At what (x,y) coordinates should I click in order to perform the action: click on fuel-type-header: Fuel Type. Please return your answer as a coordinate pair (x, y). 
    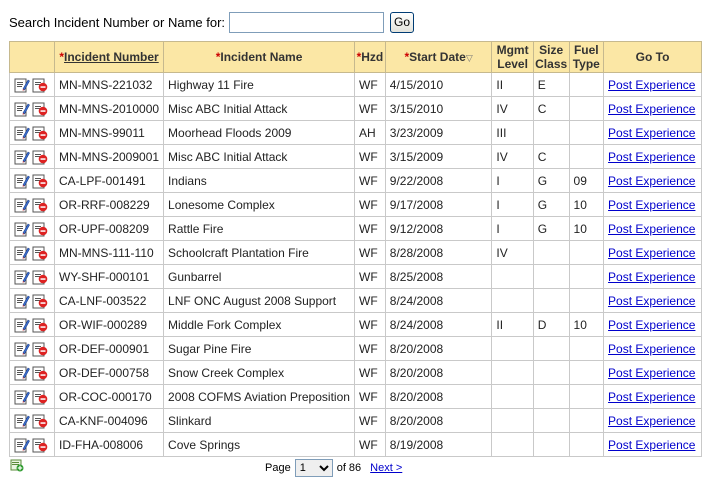
    Looking at the image, I should click on (586, 57).